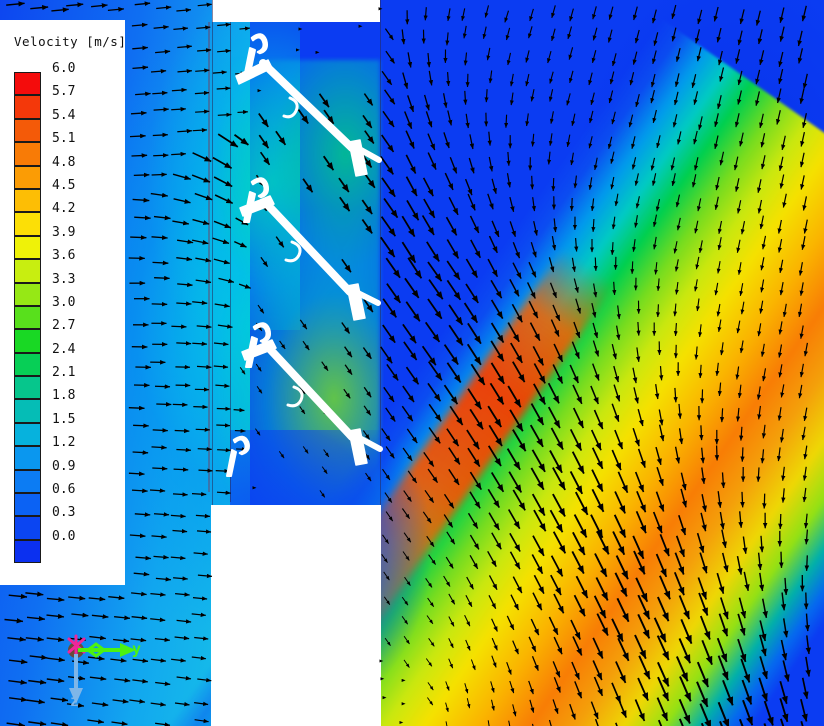 This screenshot has width=824, height=726. What do you see at coordinates (64, 443) in the screenshot?
I see `legend-tick-label: 1.2` at bounding box center [64, 443].